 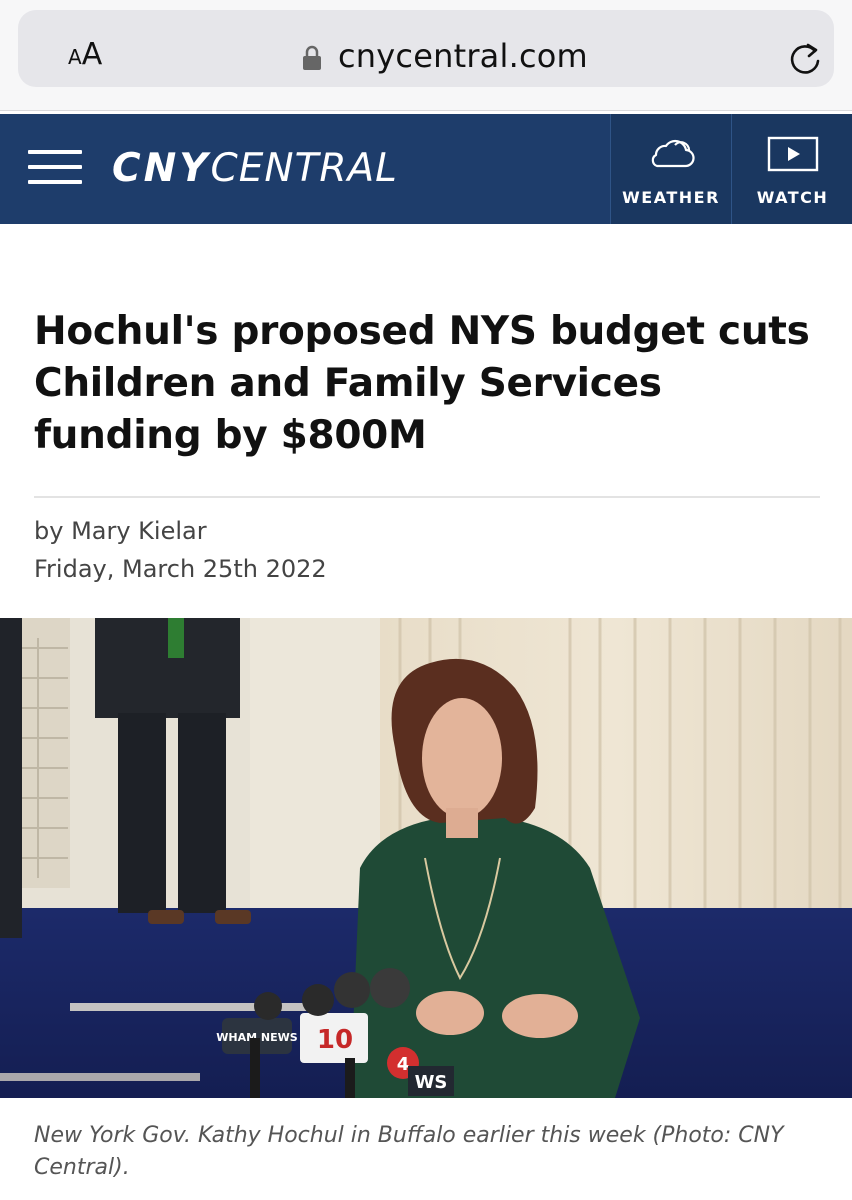 What do you see at coordinates (335, 1040) in the screenshot?
I see `mic-flag-10: 10` at bounding box center [335, 1040].